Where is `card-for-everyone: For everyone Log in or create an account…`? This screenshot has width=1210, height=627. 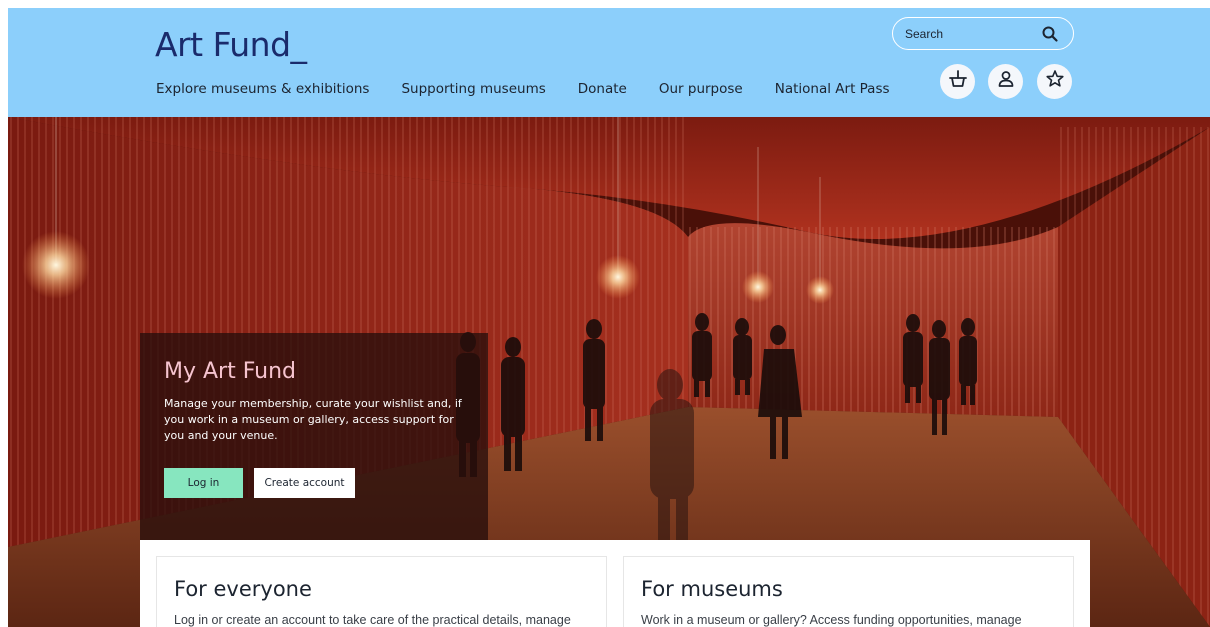 card-for-everyone: For everyone Log in or create an account… is located at coordinates (381, 591).